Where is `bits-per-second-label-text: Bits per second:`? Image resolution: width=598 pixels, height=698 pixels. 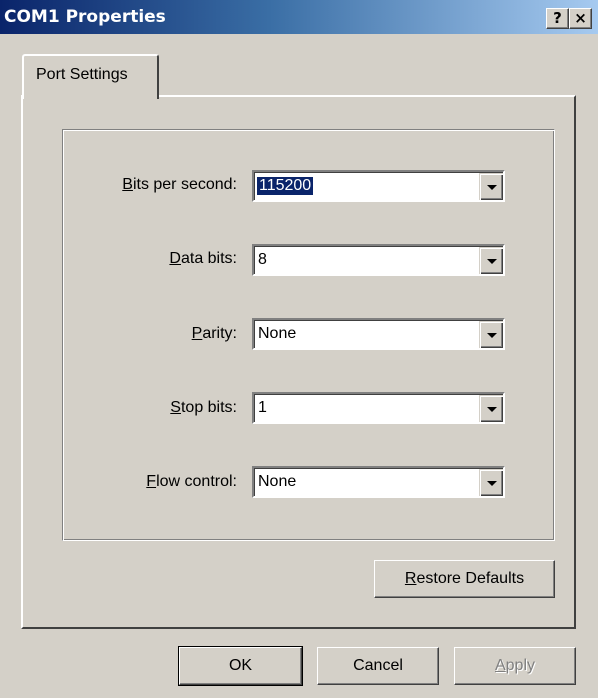 bits-per-second-label-text: Bits per second: is located at coordinates (179, 184).